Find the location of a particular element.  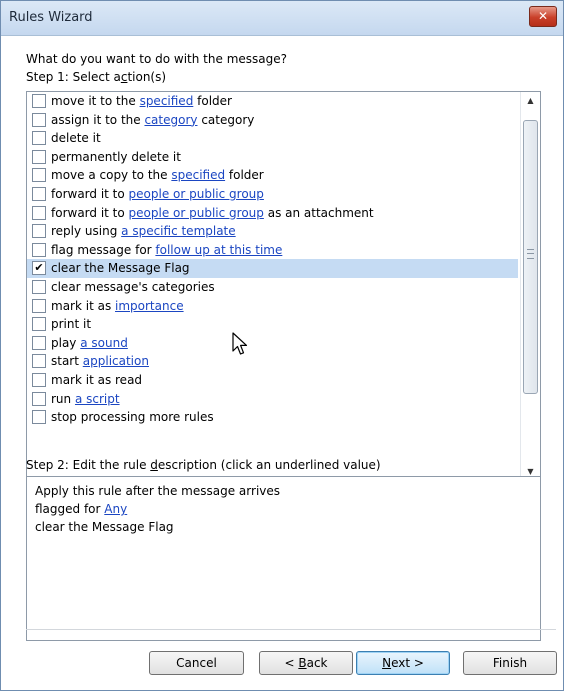

action-text: flag message for is located at coordinates (103, 249).